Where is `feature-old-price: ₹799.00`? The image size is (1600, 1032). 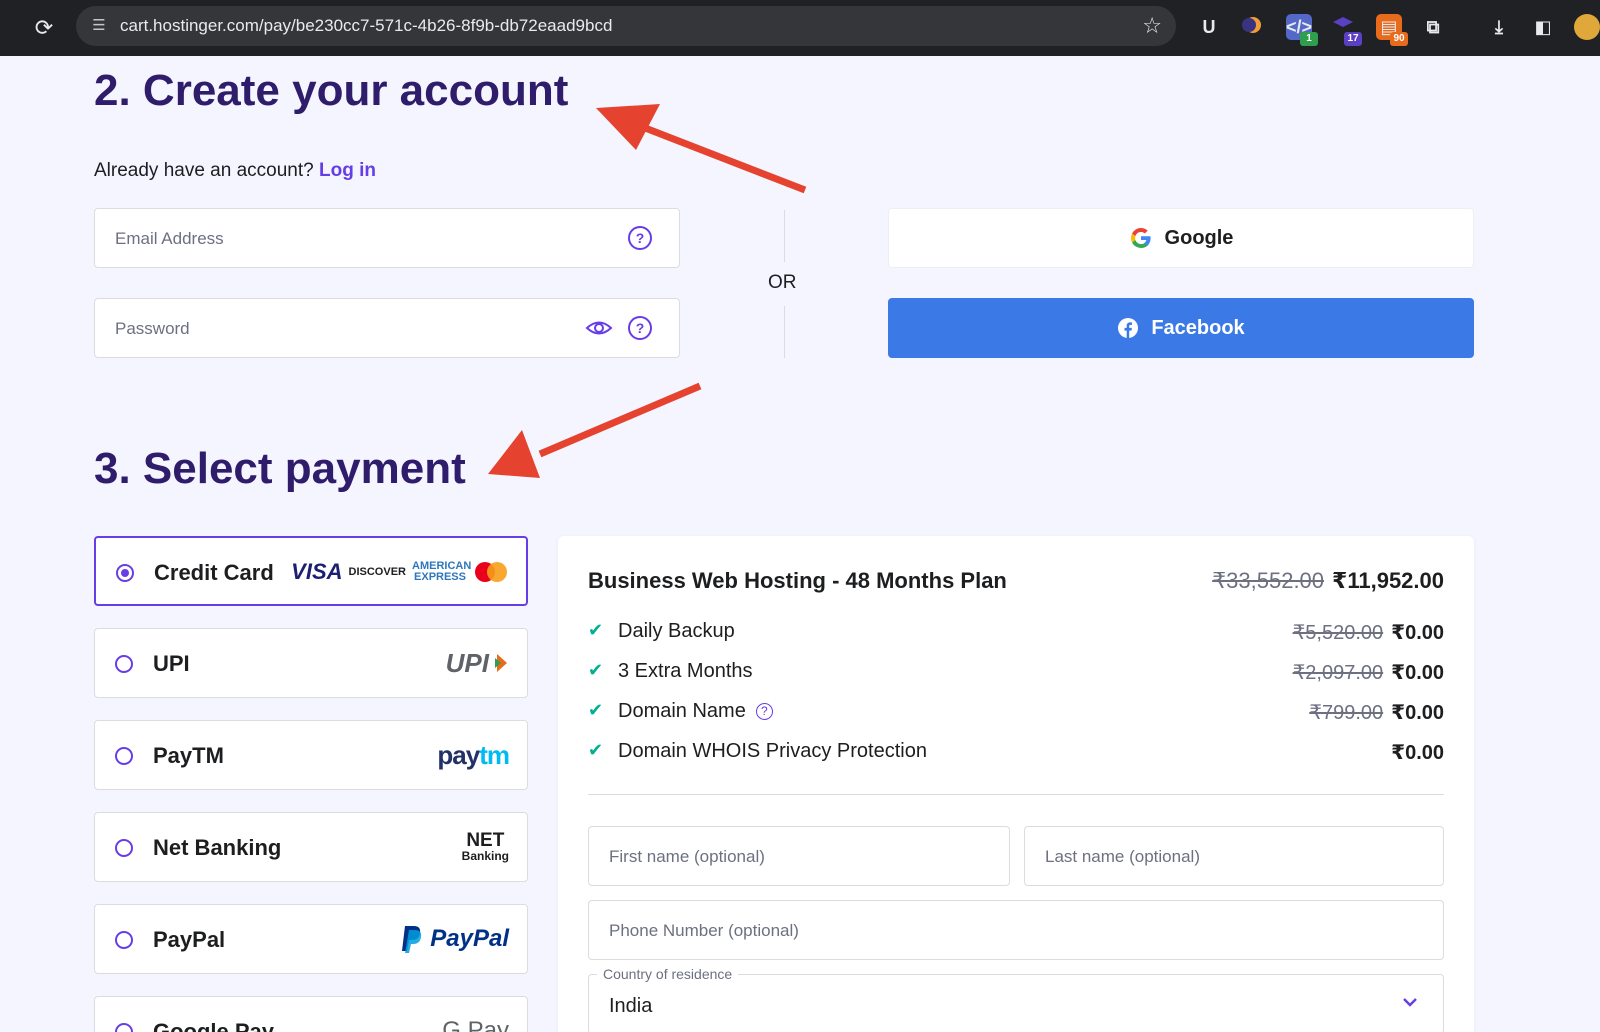
feature-old-price: ₹799.00 is located at coordinates (1346, 713).